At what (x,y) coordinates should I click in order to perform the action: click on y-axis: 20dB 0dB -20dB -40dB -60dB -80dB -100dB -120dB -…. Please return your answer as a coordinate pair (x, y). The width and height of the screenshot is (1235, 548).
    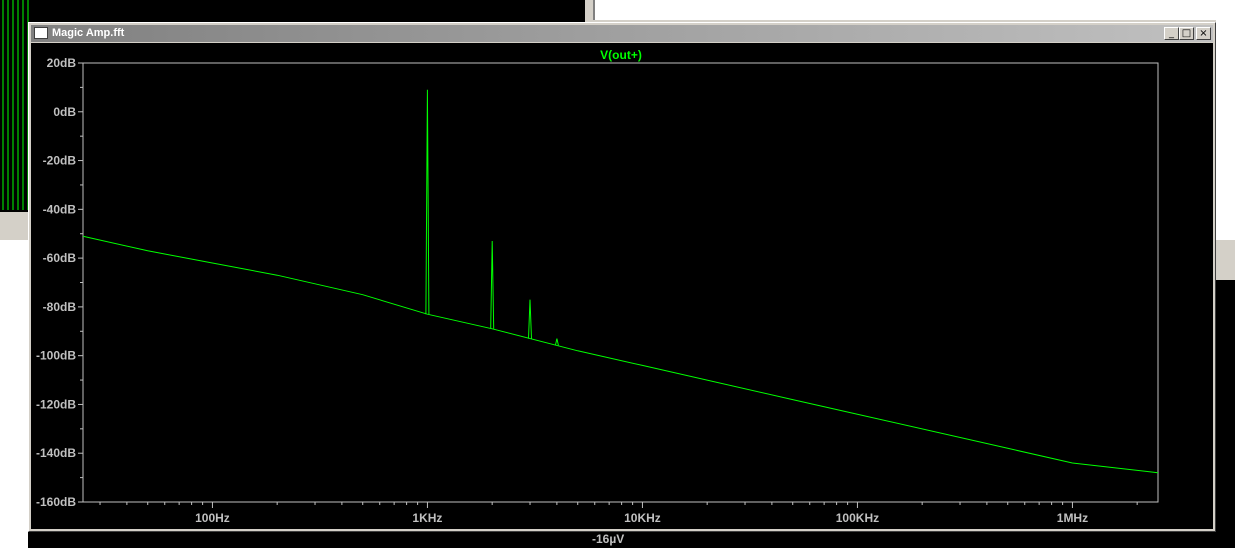
    Looking at the image, I should click on (59, 282).